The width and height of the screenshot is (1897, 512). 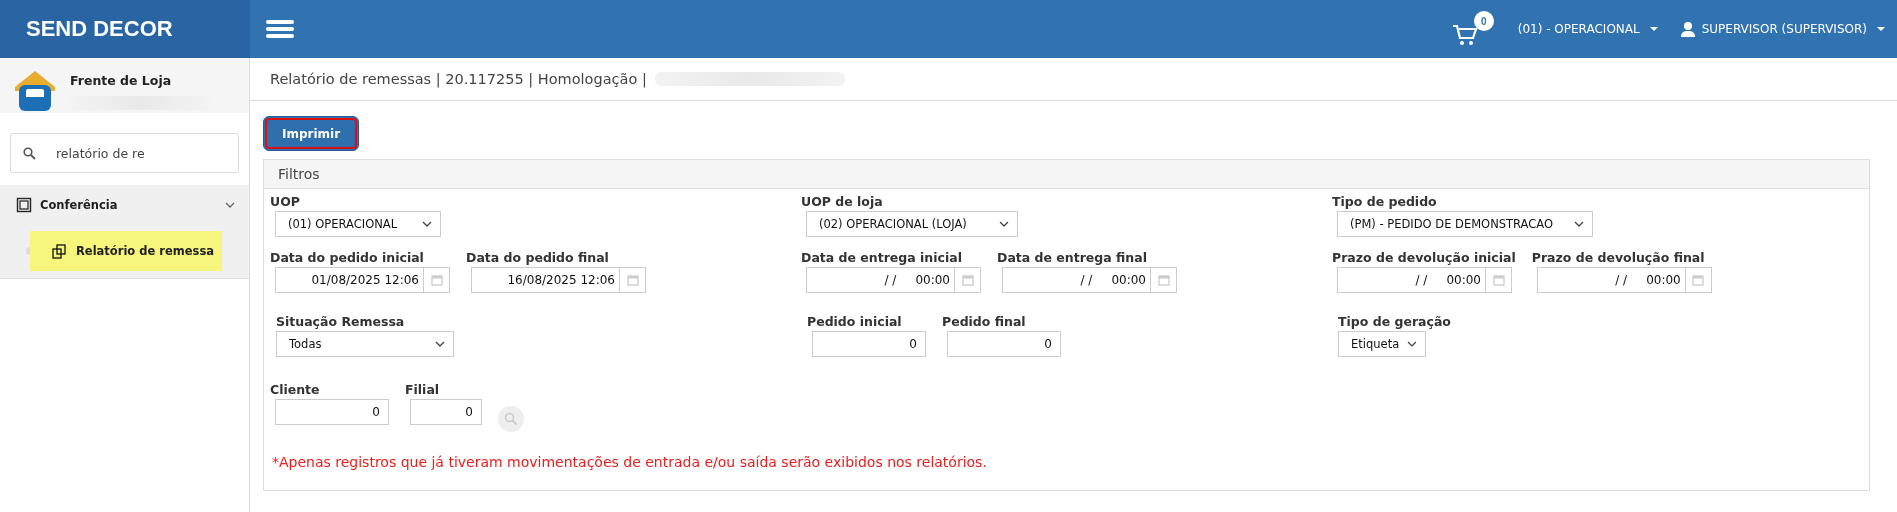 I want to click on field-label: Pedido final, so click(x=984, y=321).